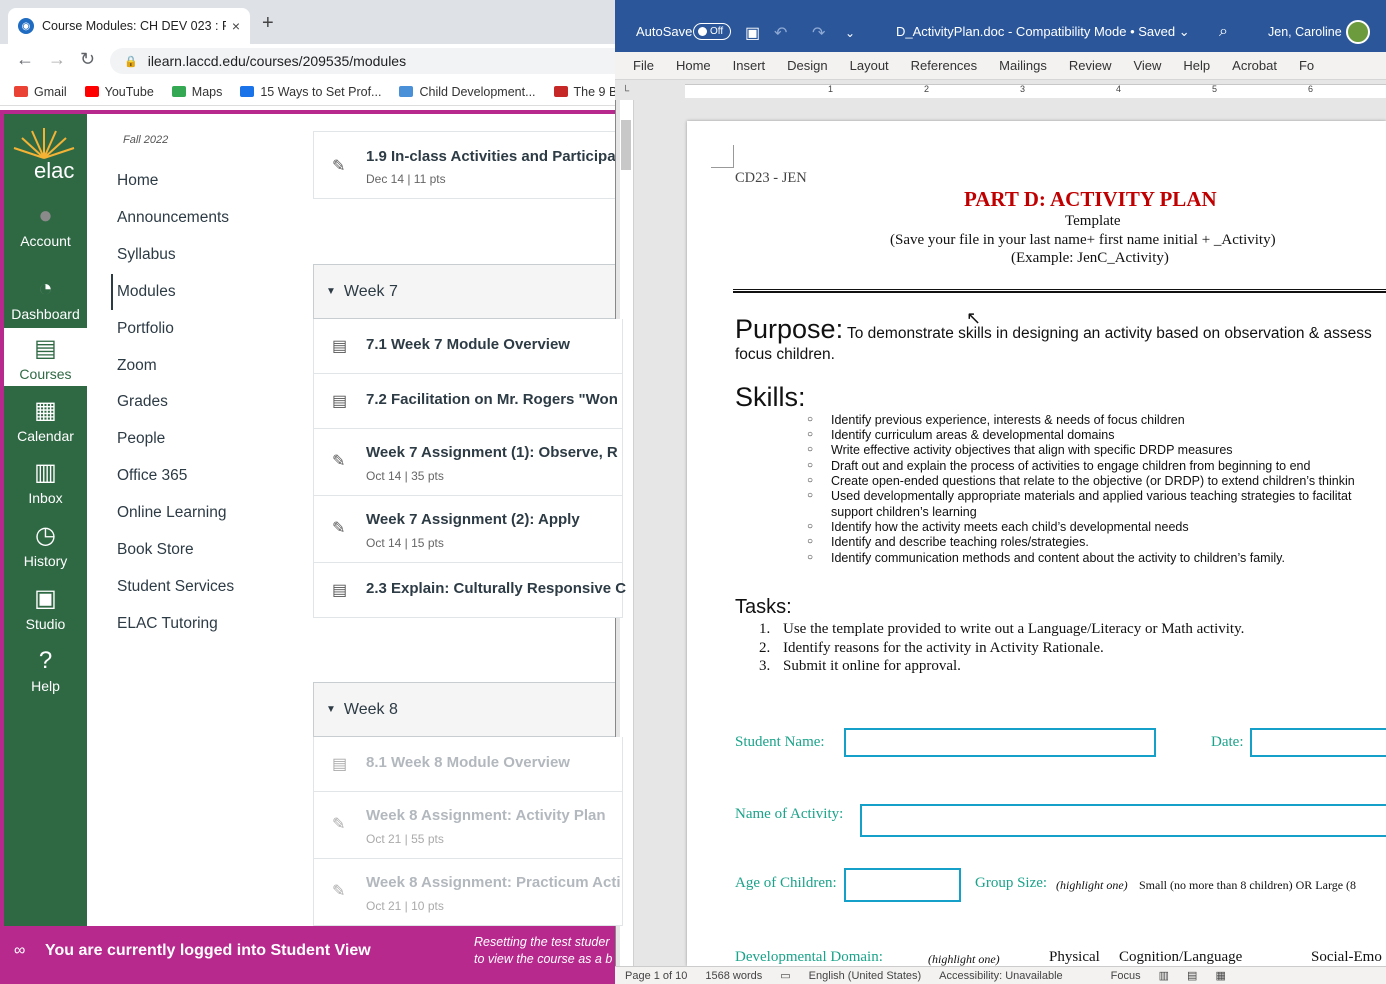 The width and height of the screenshot is (1386, 984). Describe the element at coordinates (944, 65) in the screenshot. I see `ribbon-tab-references: References` at that location.